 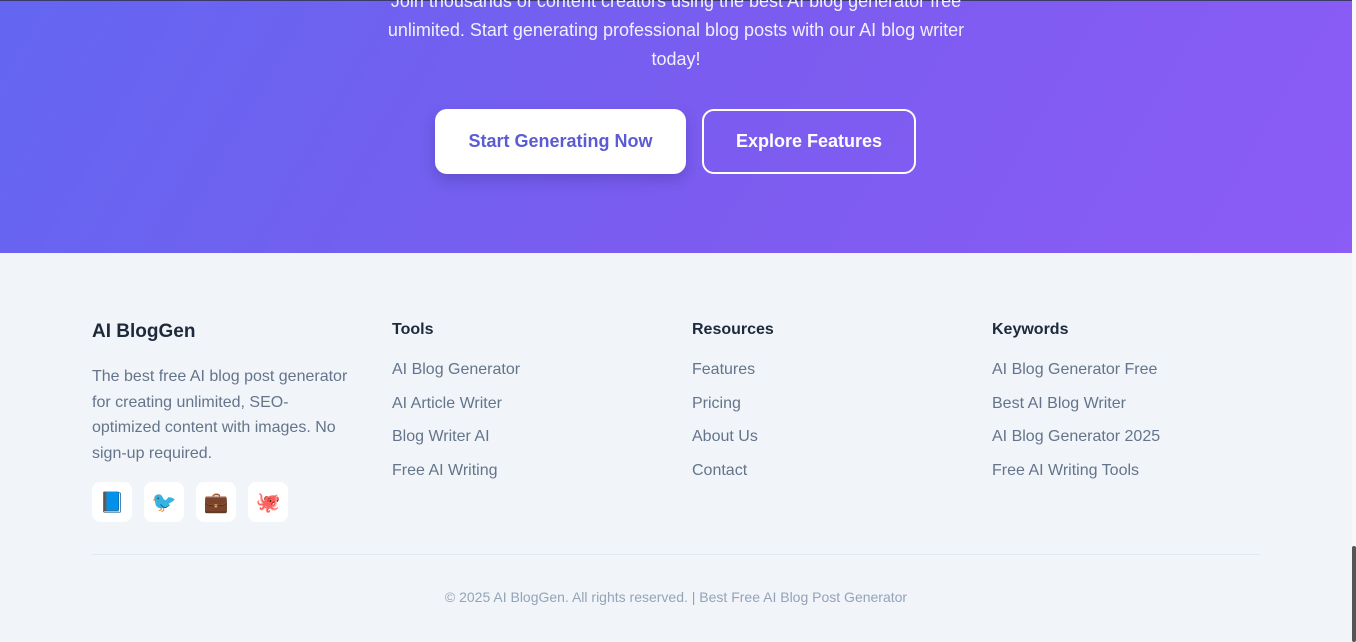 I want to click on footer-link-pricing: Pricing, so click(x=733, y=411).